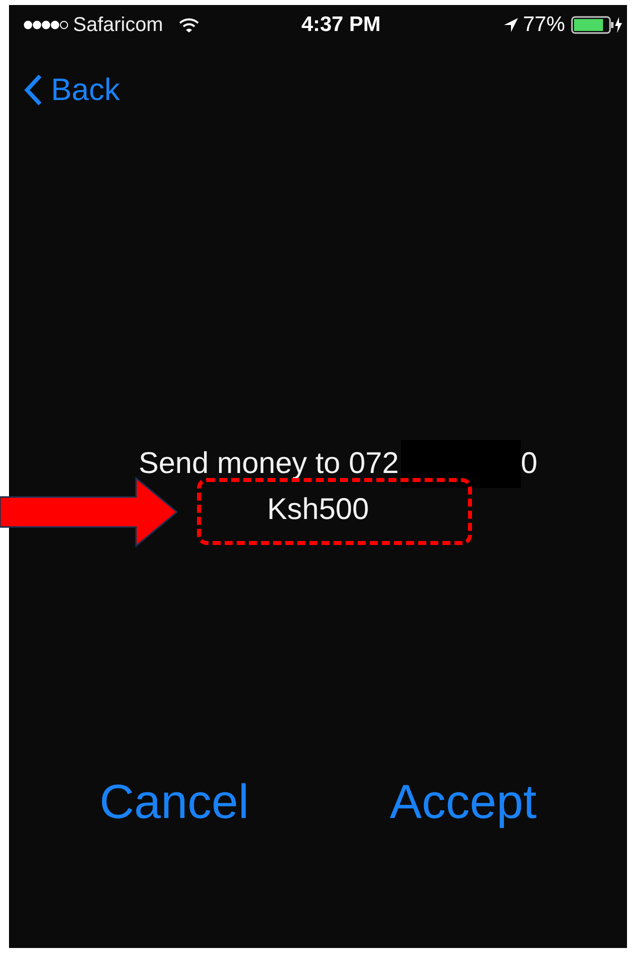  Describe the element at coordinates (510, 25) in the screenshot. I see `location-arrow-icon` at that location.